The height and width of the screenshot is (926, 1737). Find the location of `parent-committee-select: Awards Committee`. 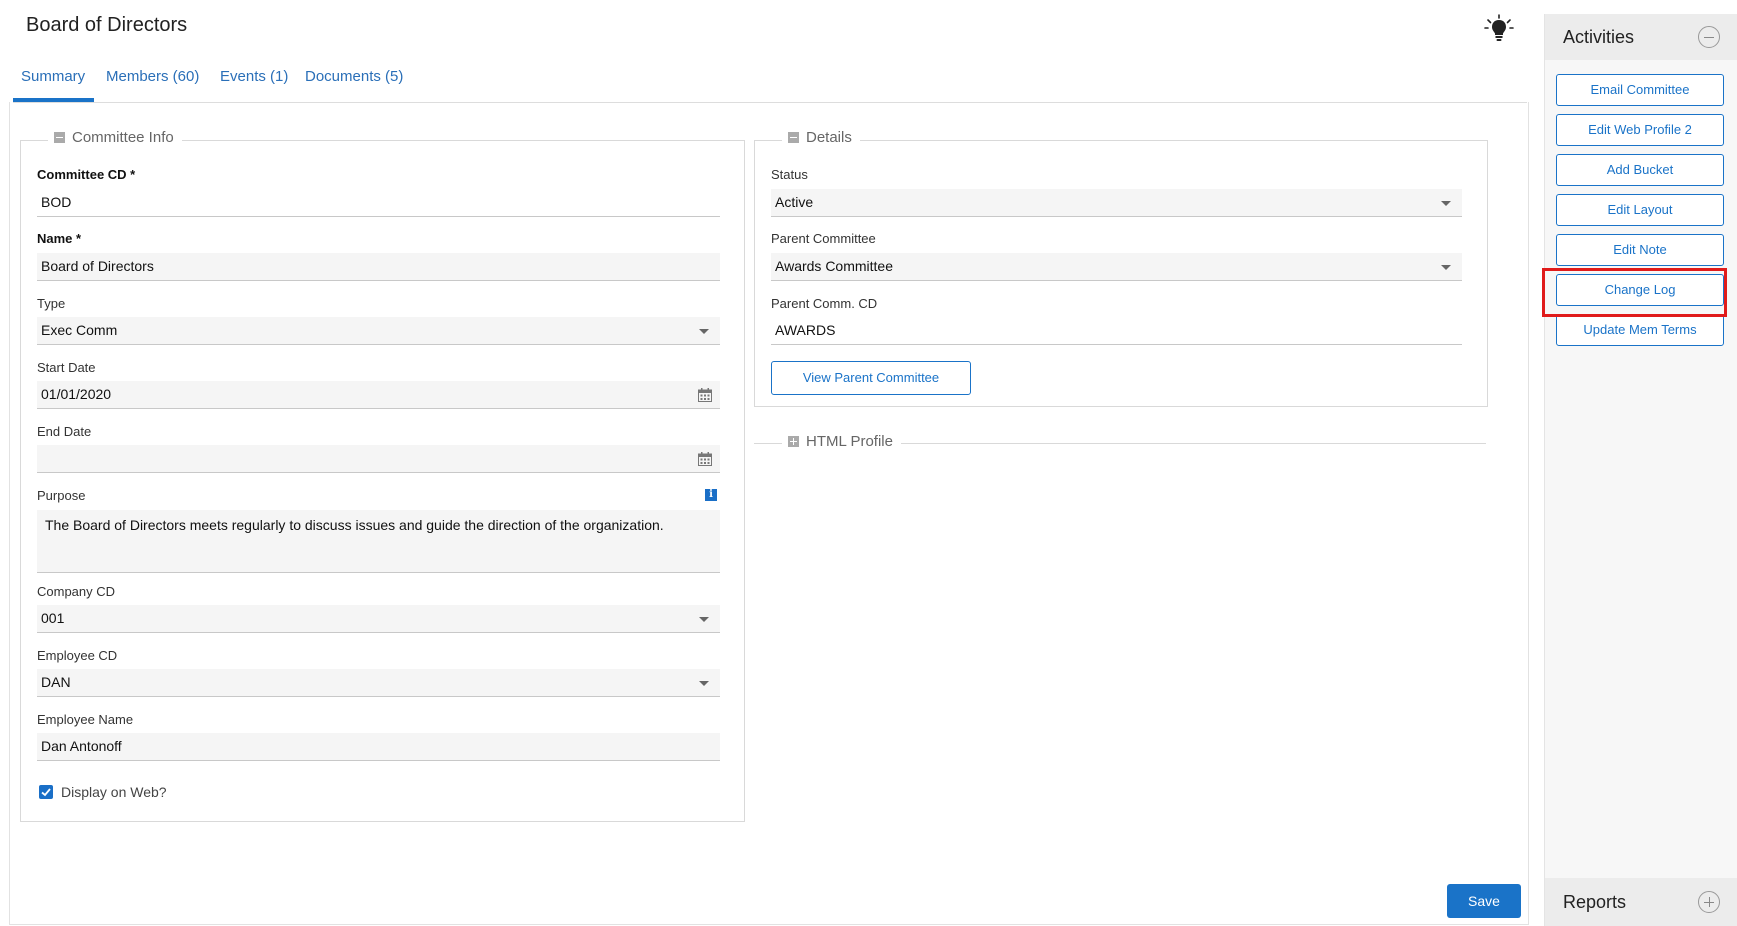

parent-committee-select: Awards Committee is located at coordinates (1116, 267).